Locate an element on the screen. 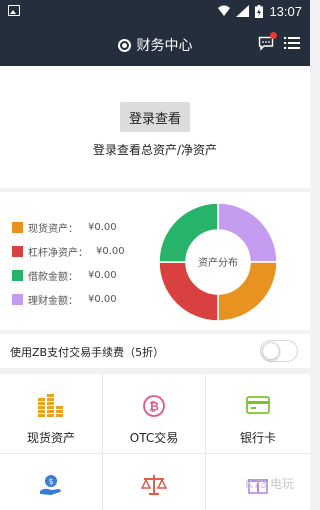  scale-icon is located at coordinates (154, 485).